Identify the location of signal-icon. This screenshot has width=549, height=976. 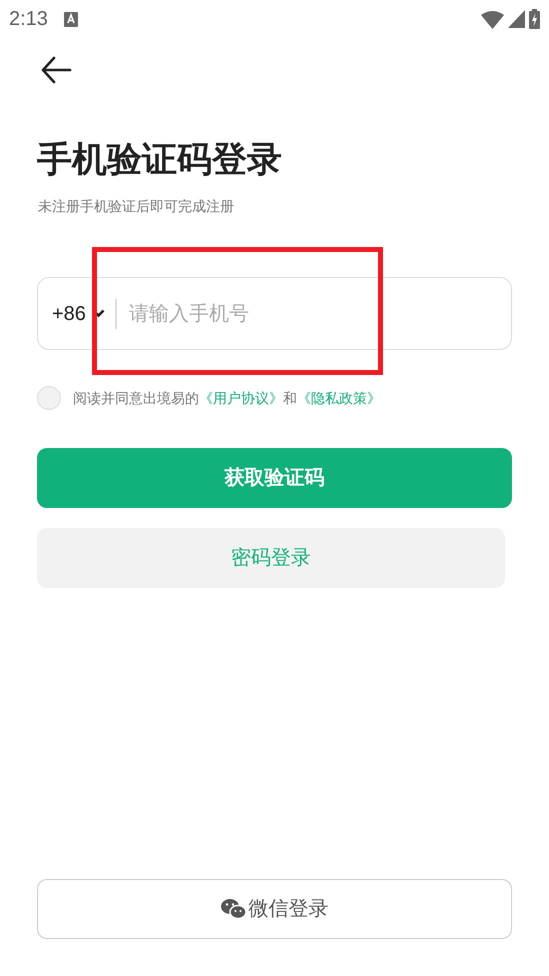
(516, 19).